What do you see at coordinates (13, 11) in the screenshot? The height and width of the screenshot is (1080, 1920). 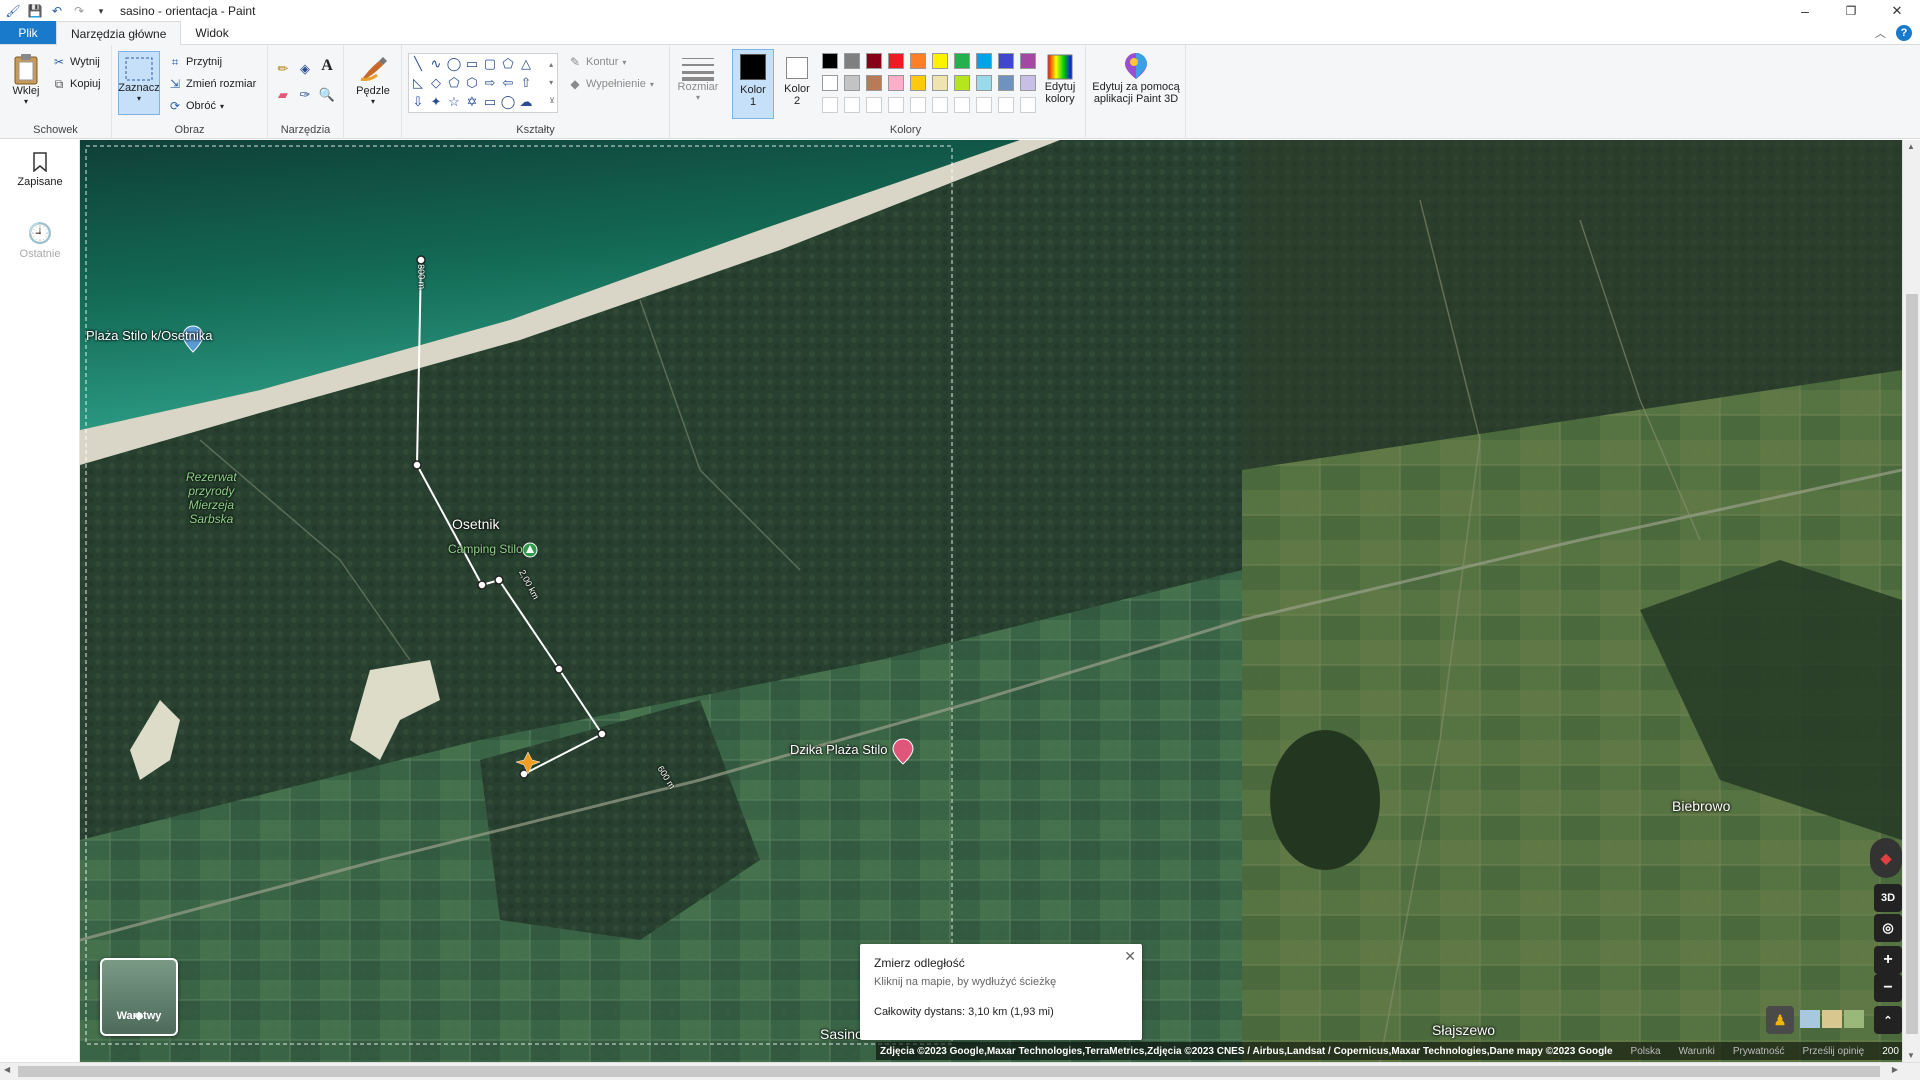 I see `paint-app-icon: 🖌` at bounding box center [13, 11].